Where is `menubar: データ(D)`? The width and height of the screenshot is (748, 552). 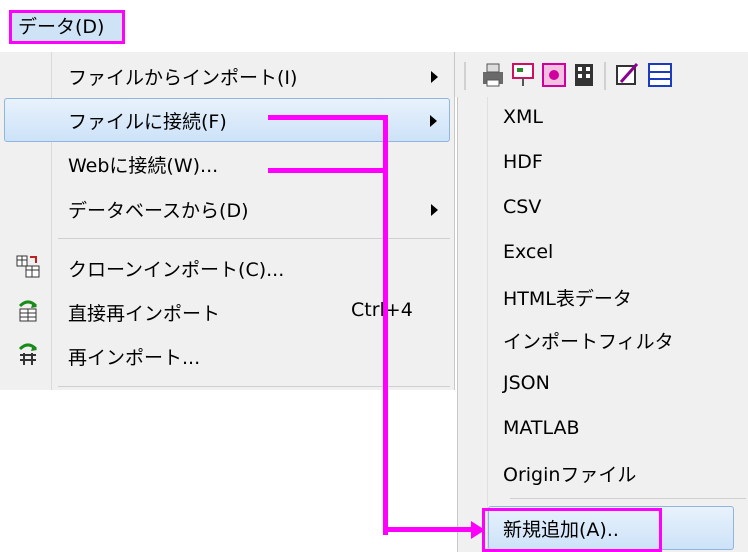 menubar: データ(D) is located at coordinates (77, 26).